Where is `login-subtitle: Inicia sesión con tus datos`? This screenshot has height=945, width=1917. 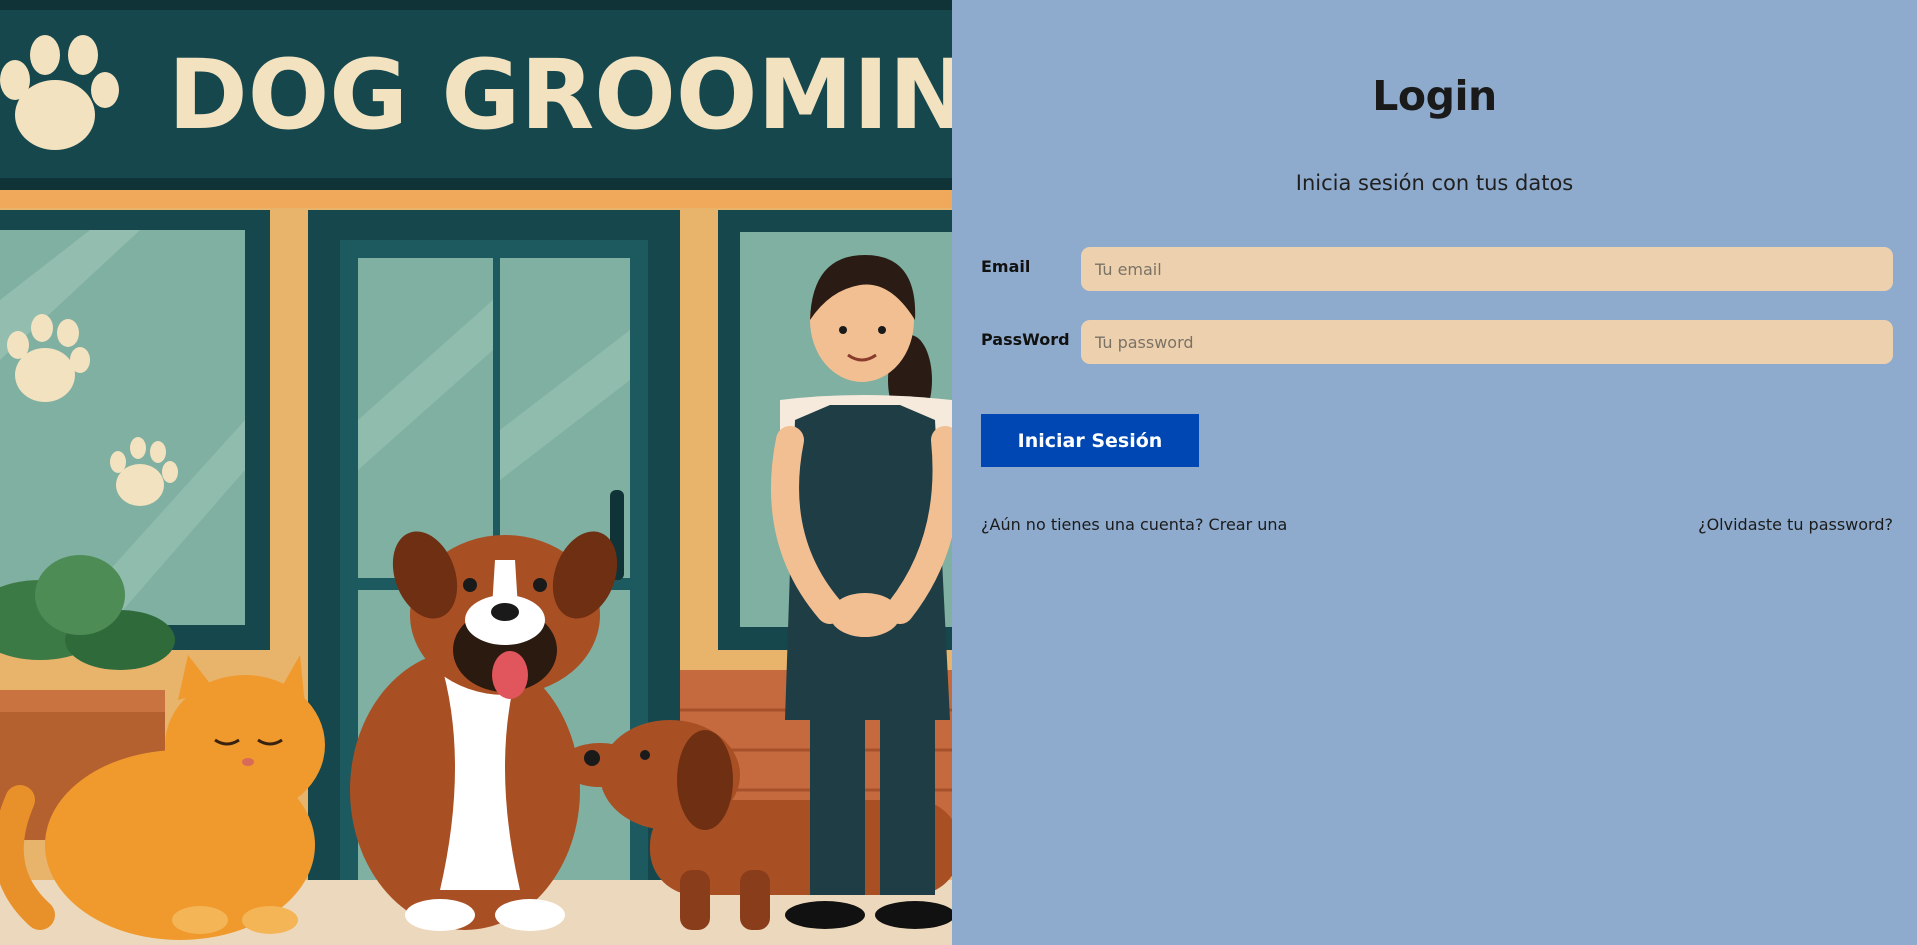 login-subtitle: Inicia sesión con tus datos is located at coordinates (1434, 183).